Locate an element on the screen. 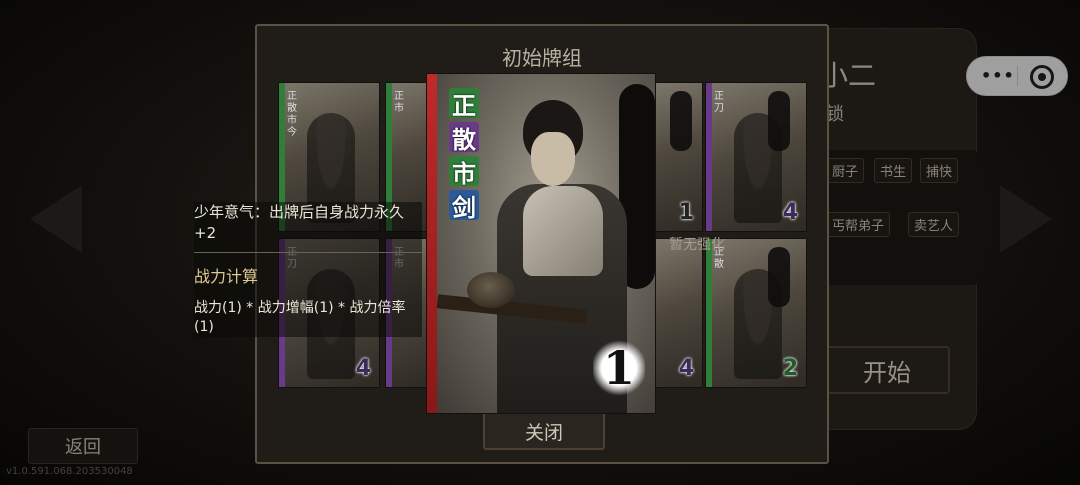 This screenshot has height=485, width=1080. card-figure-face is located at coordinates (553, 159).